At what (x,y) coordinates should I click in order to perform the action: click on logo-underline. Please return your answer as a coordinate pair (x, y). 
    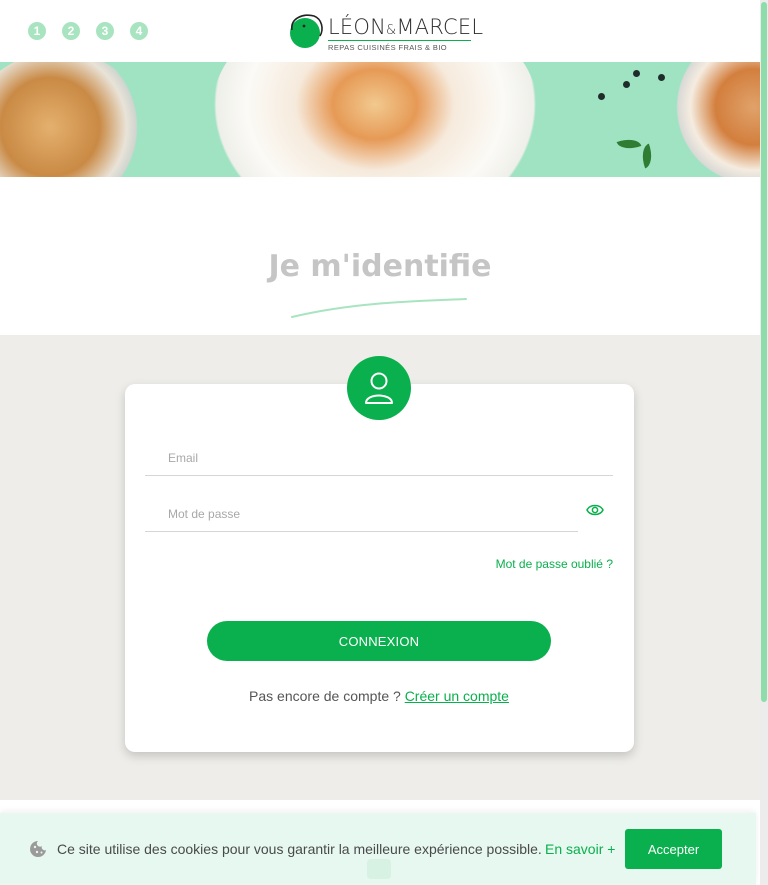
    Looking at the image, I should click on (399, 40).